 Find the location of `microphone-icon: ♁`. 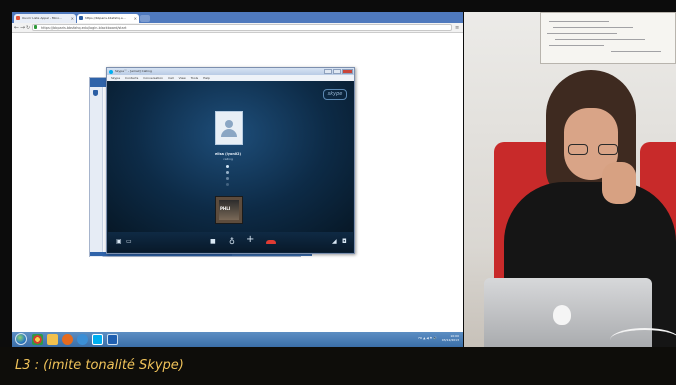

microphone-icon: ♁ is located at coordinates (232, 242).